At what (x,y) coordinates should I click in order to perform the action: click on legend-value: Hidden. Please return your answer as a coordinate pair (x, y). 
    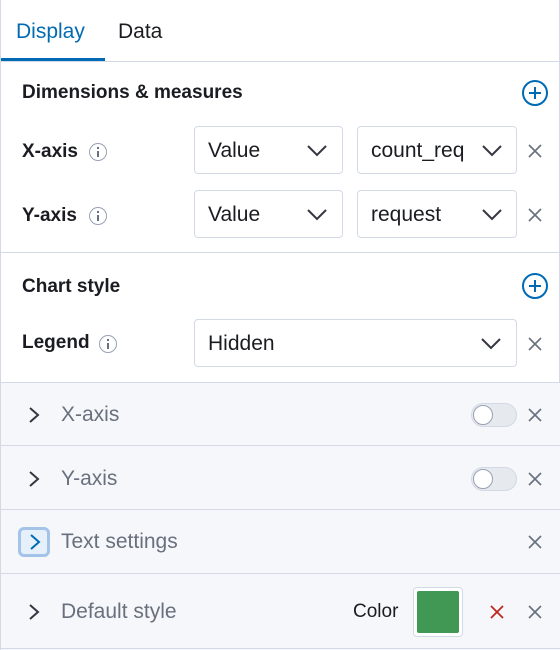
    Looking at the image, I should click on (241, 343).